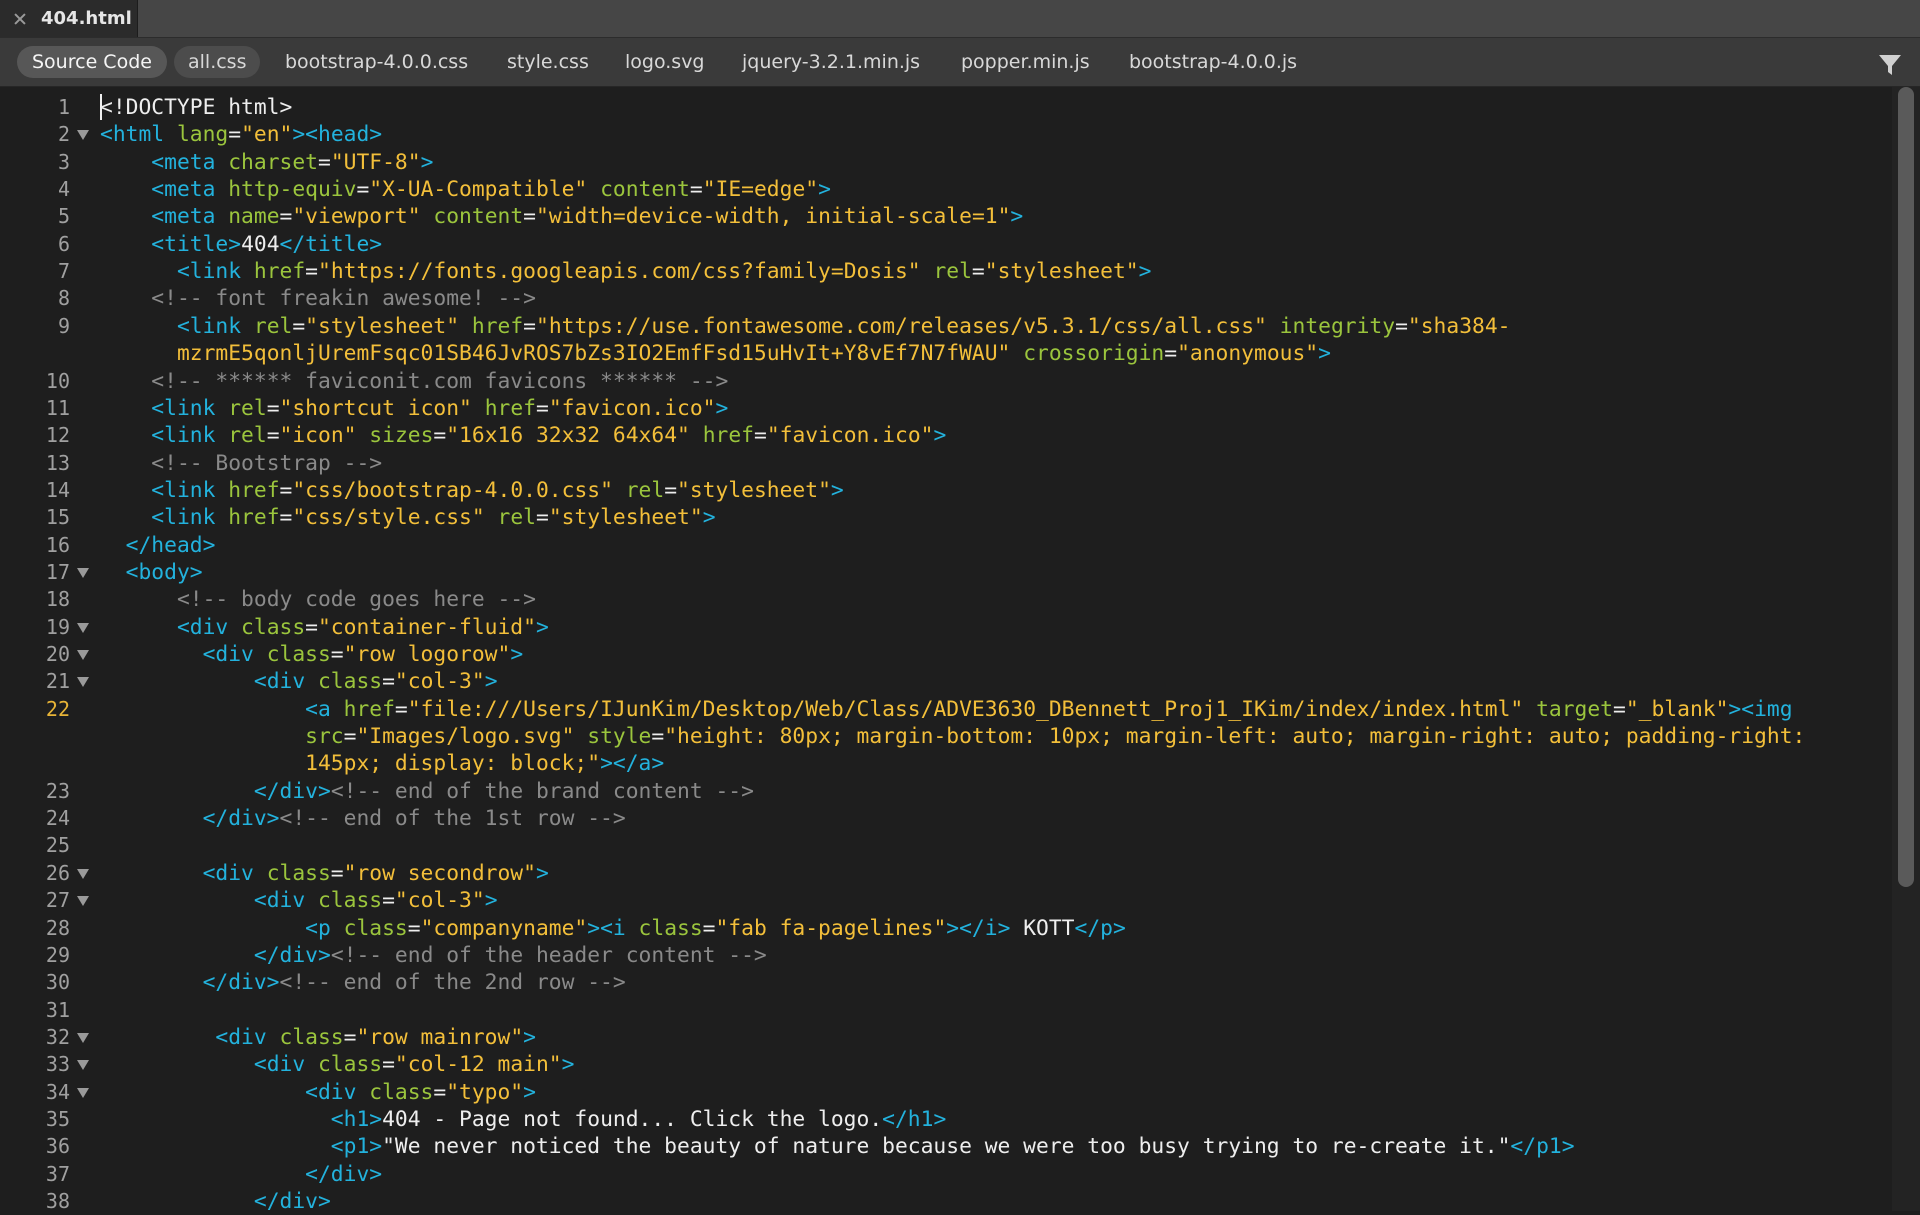  What do you see at coordinates (324, 873) in the screenshot?
I see `code-line: <div class="row secondrow">` at bounding box center [324, 873].